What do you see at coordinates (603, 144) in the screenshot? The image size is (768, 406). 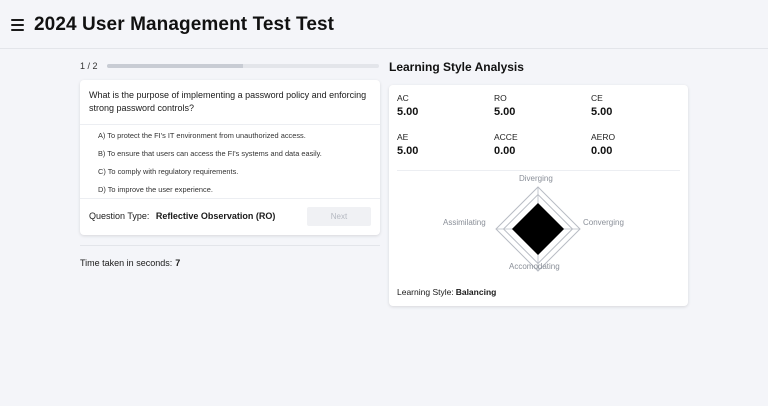 I see `metric-aero: AERO 0.00` at bounding box center [603, 144].